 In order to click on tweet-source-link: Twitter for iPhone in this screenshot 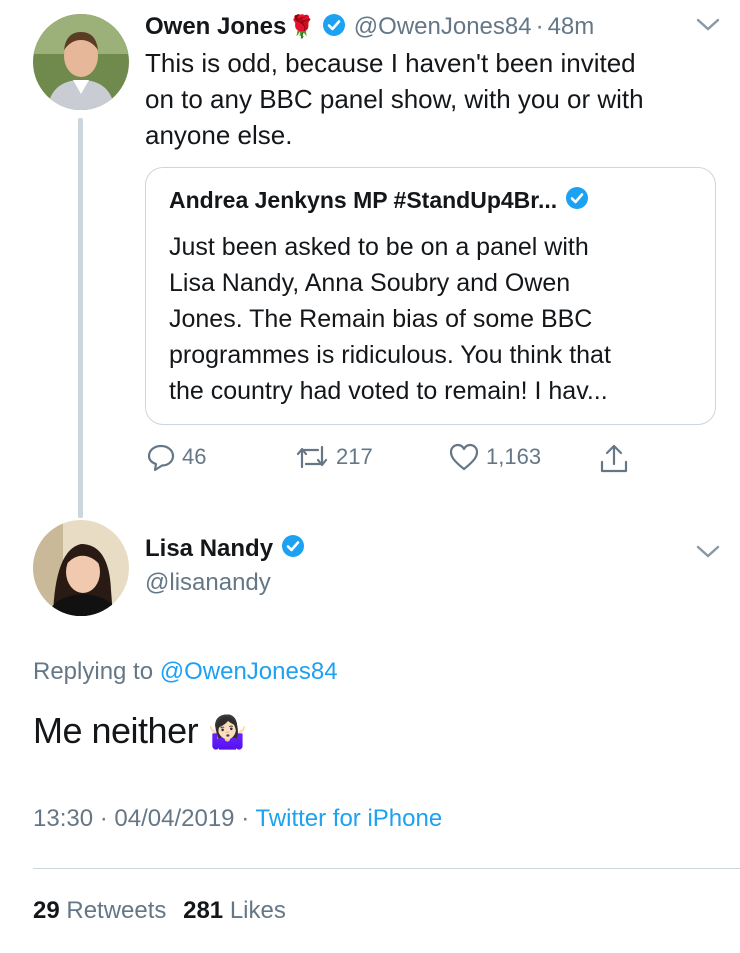, I will do `click(348, 818)`.